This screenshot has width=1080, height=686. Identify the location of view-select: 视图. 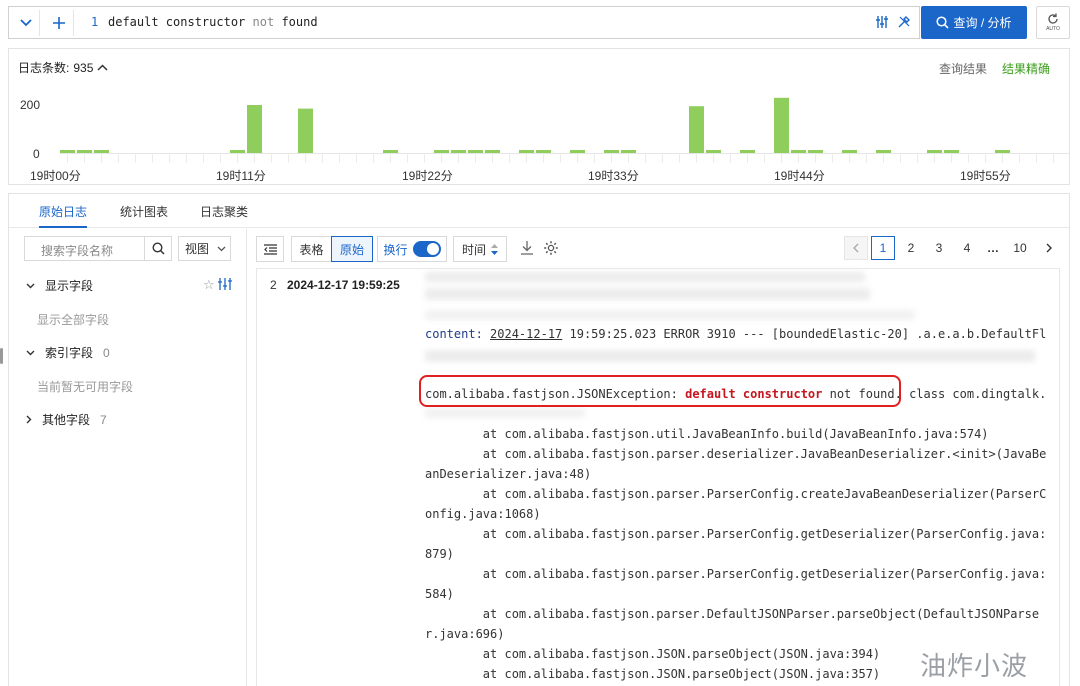
(204, 248).